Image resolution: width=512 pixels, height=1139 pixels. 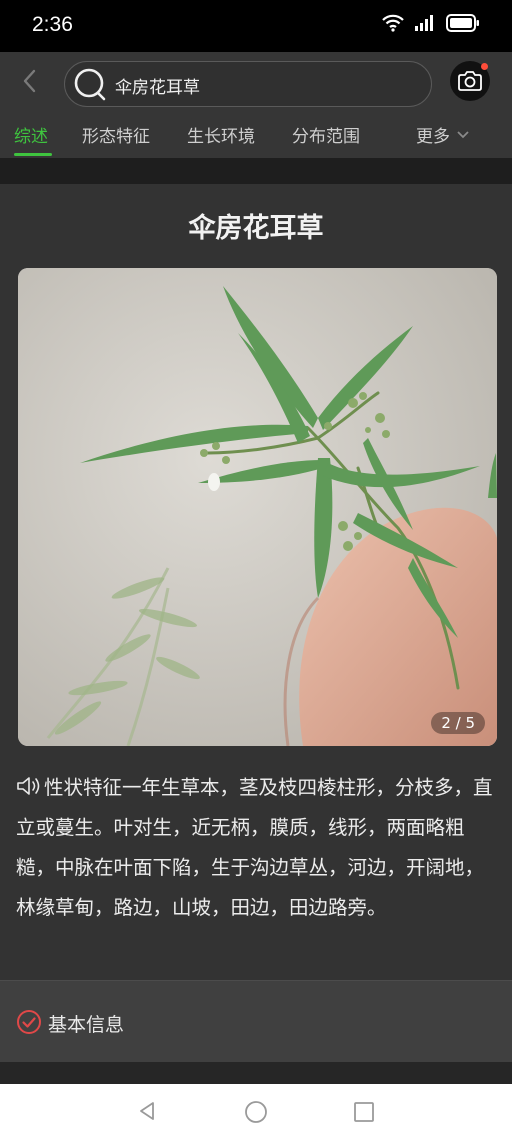 I want to click on tab-habitat: 生长环境, so click(x=221, y=134).